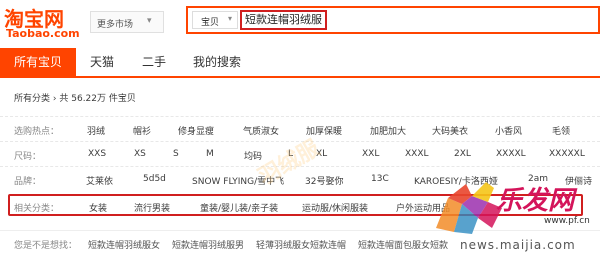 The height and width of the screenshot is (260, 600). I want to click on search-input: 短款连帽羽绒服, so click(283, 20).